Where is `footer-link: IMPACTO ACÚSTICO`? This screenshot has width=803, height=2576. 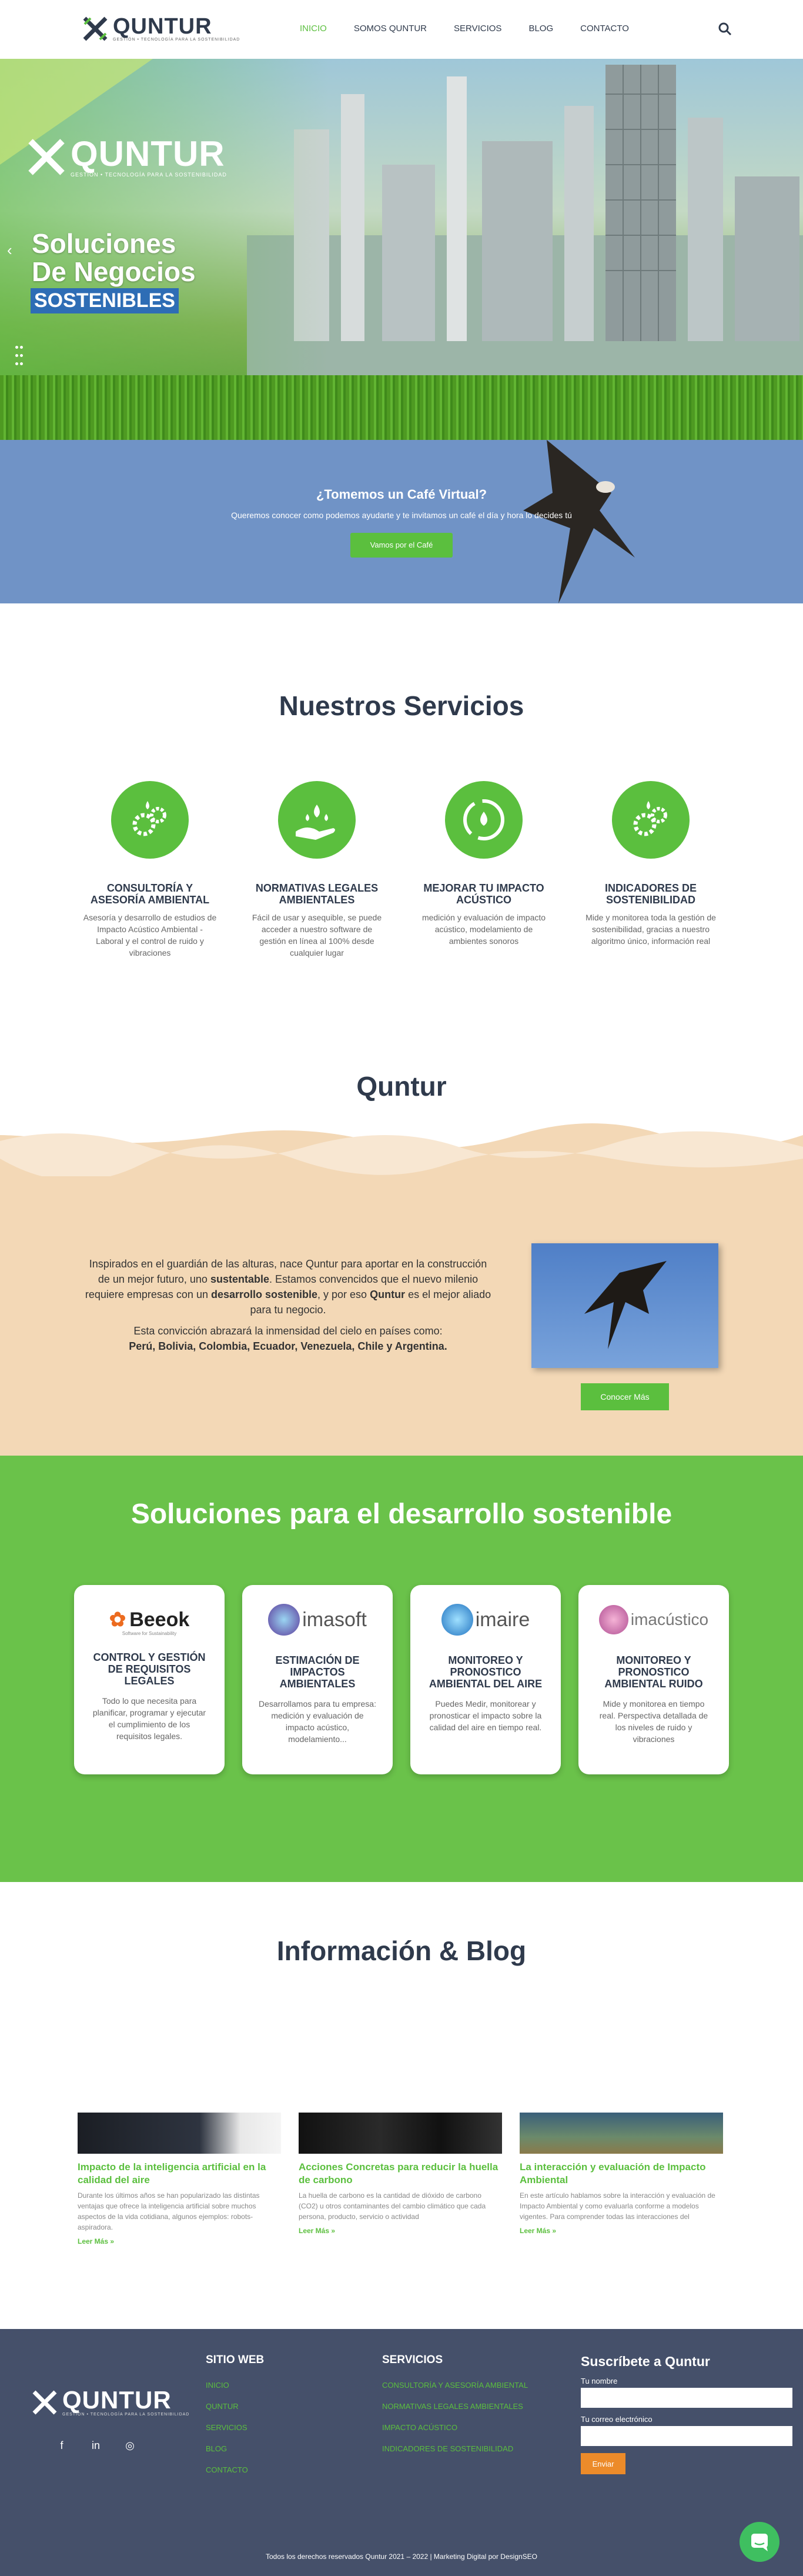 footer-link: IMPACTO ACÚSTICO is located at coordinates (455, 2427).